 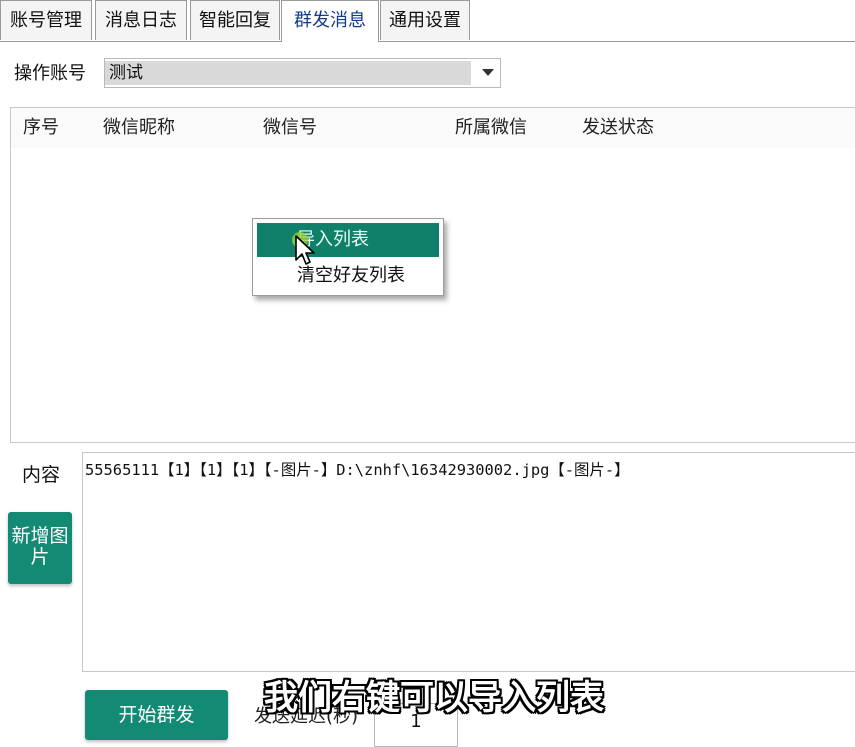 I want to click on tab-smart-reply: 智能回复, so click(x=235, y=20).